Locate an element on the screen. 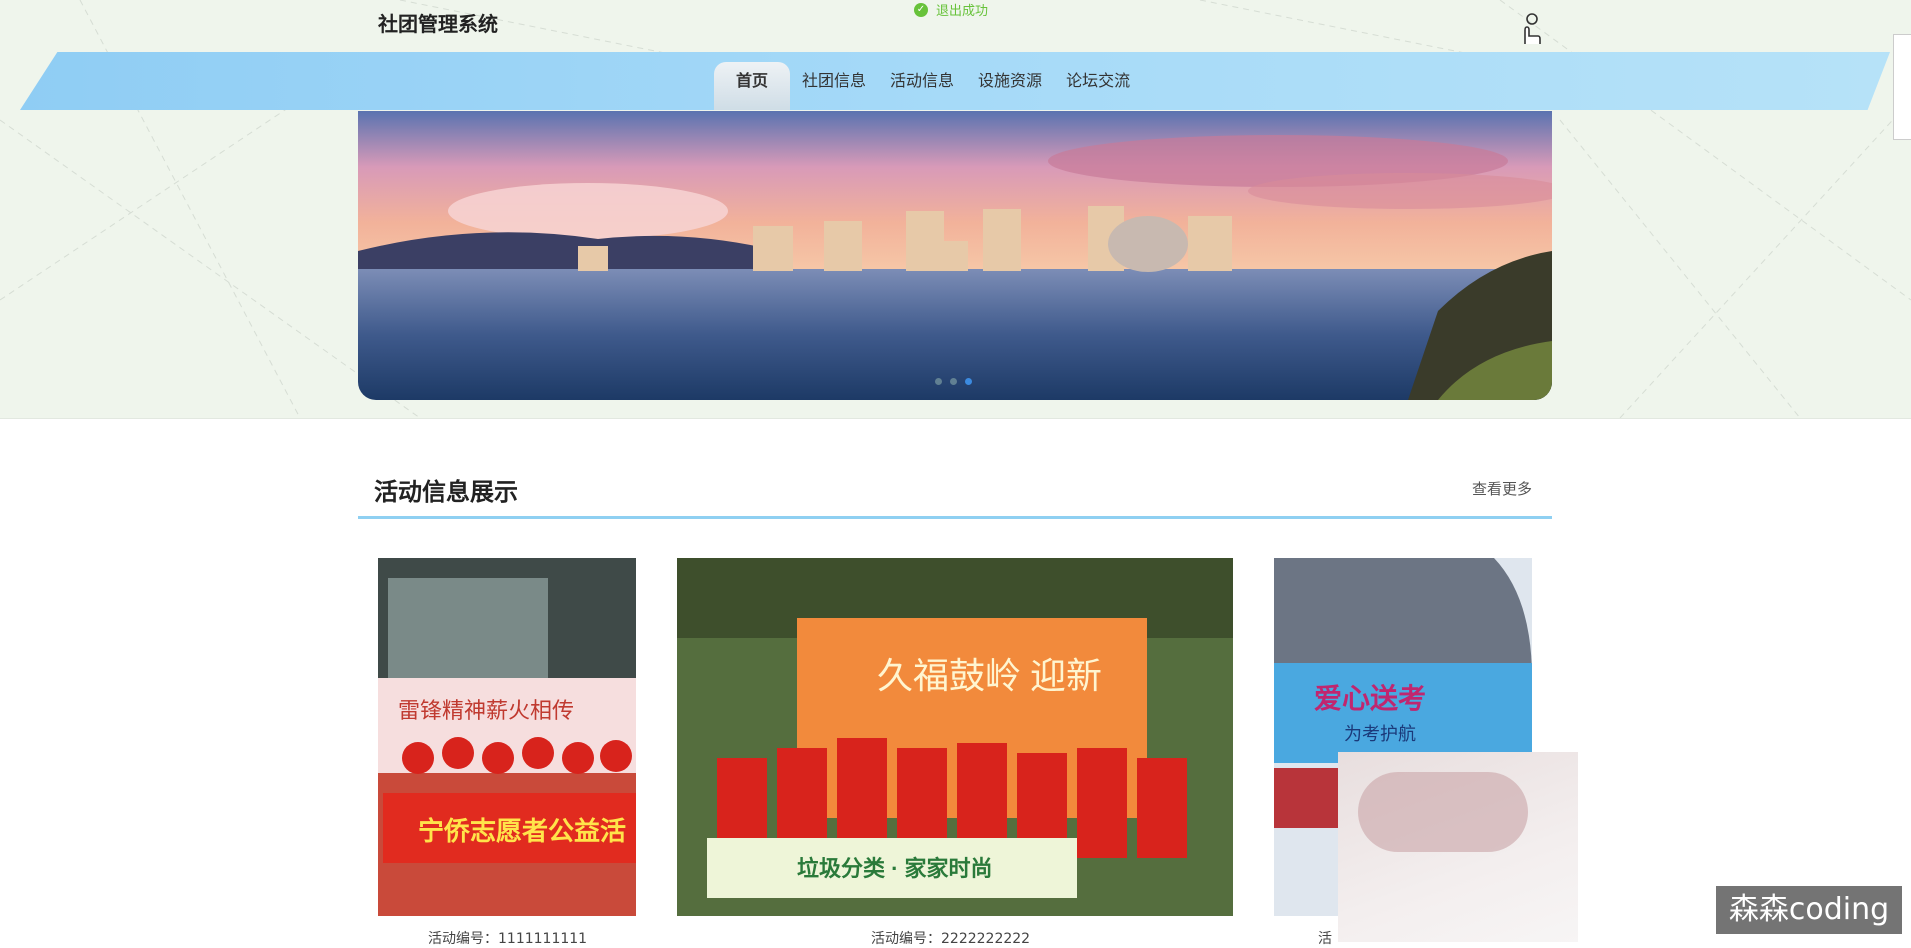  activity-card-2: 久福鼓岭 迎新 垃圾分类 · 家家时尚 is located at coordinates (955, 737).